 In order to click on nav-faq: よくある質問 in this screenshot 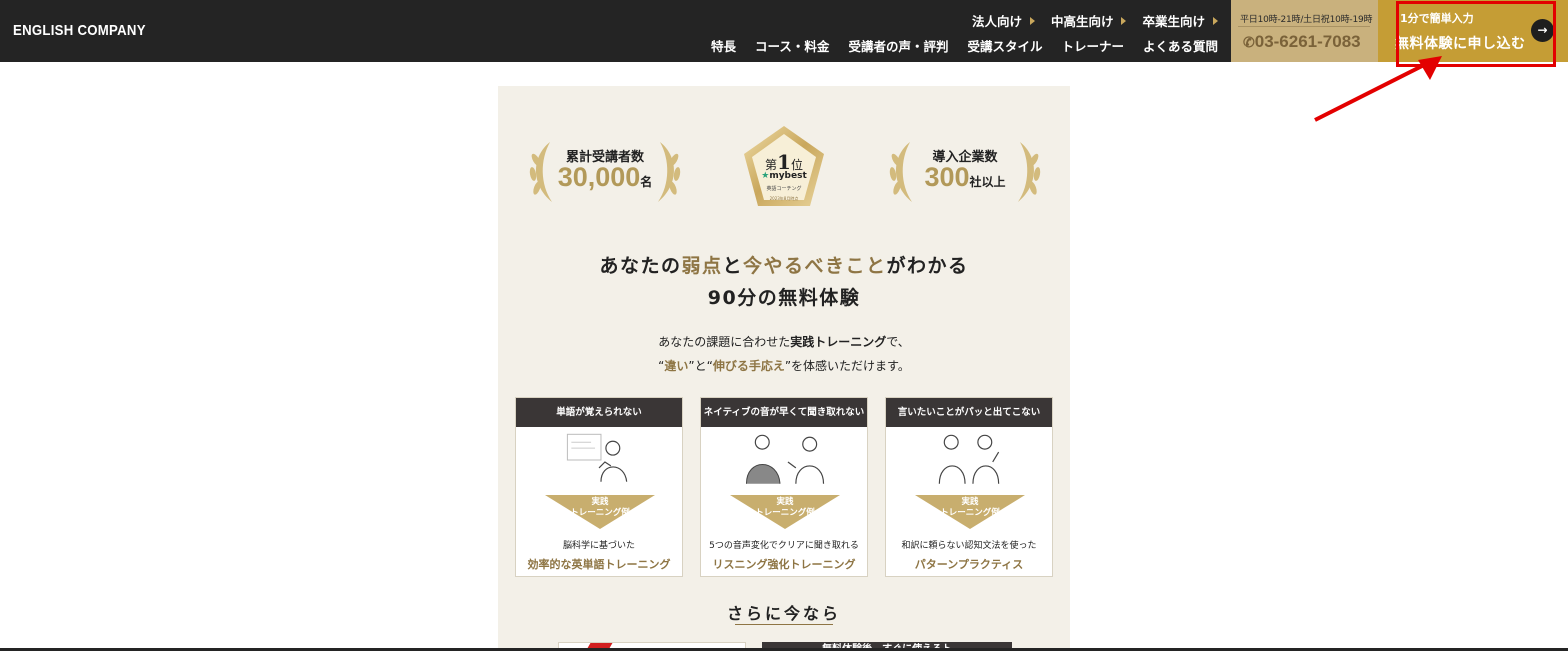, I will do `click(1180, 45)`.